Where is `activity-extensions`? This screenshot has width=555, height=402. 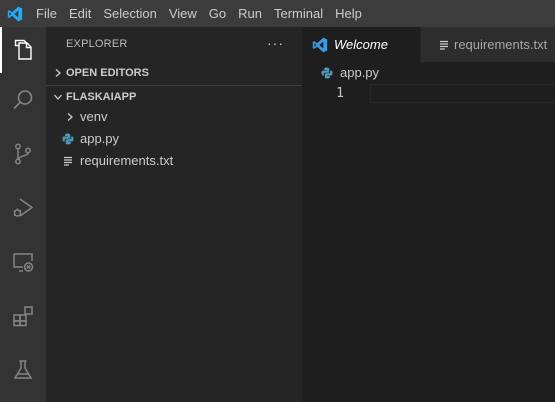 activity-extensions is located at coordinates (23, 316).